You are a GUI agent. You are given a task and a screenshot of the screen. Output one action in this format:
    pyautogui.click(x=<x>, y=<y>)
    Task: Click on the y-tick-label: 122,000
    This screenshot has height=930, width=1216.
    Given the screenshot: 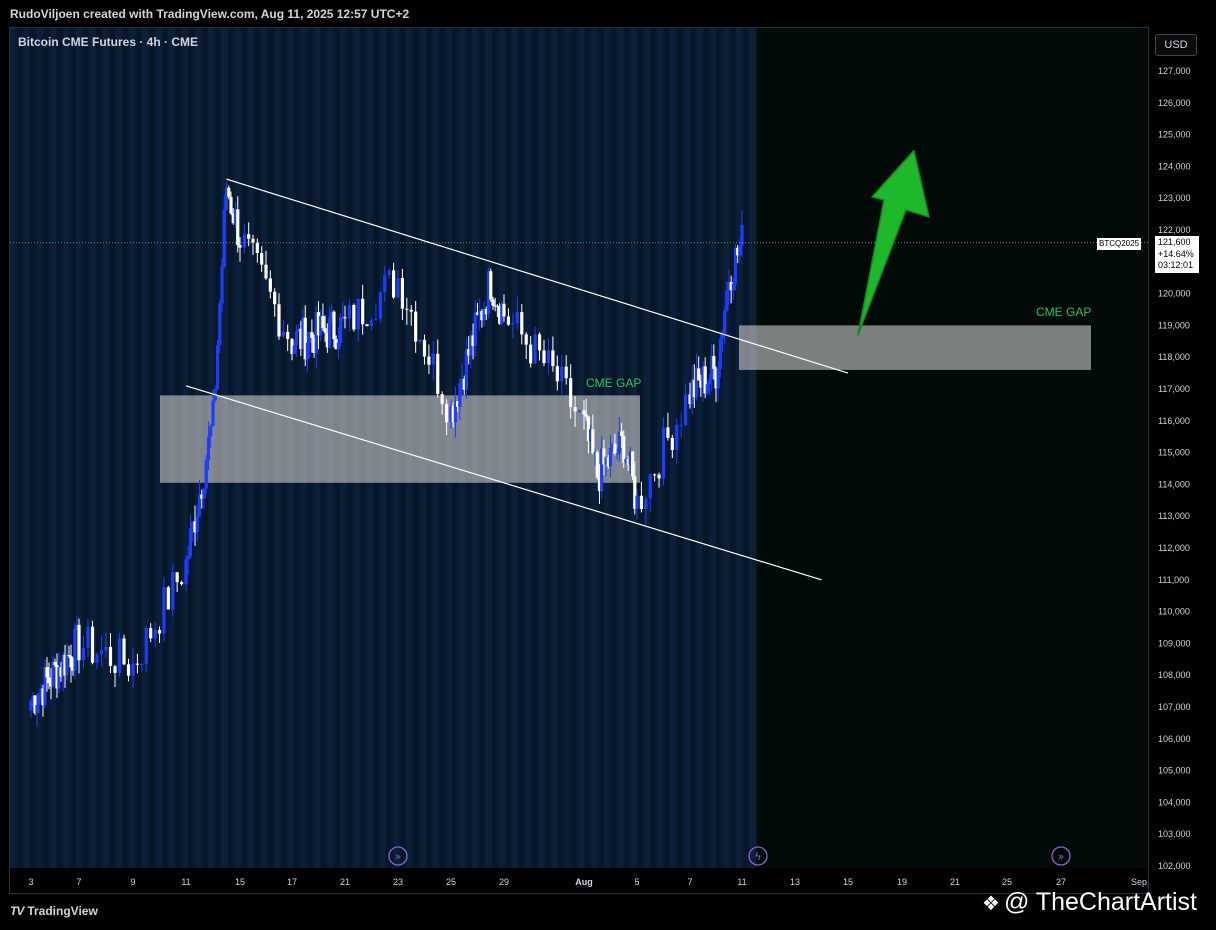 What is the action you would take?
    pyautogui.click(x=1174, y=230)
    